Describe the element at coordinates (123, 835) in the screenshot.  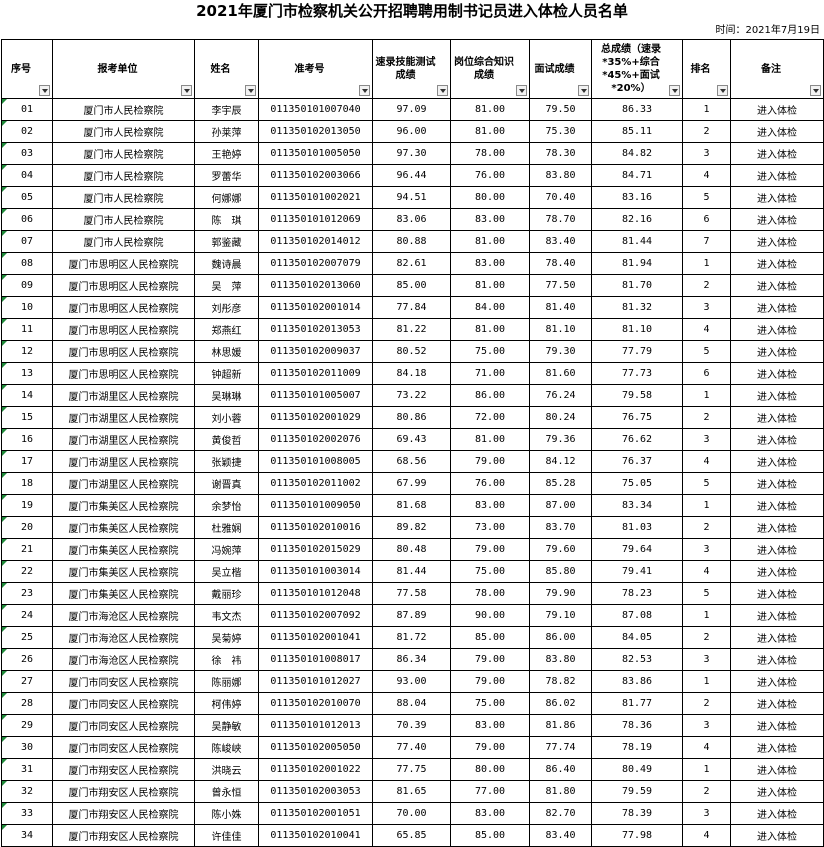
I see `unit-cell: 厦门市翔安区人民检察院` at that location.